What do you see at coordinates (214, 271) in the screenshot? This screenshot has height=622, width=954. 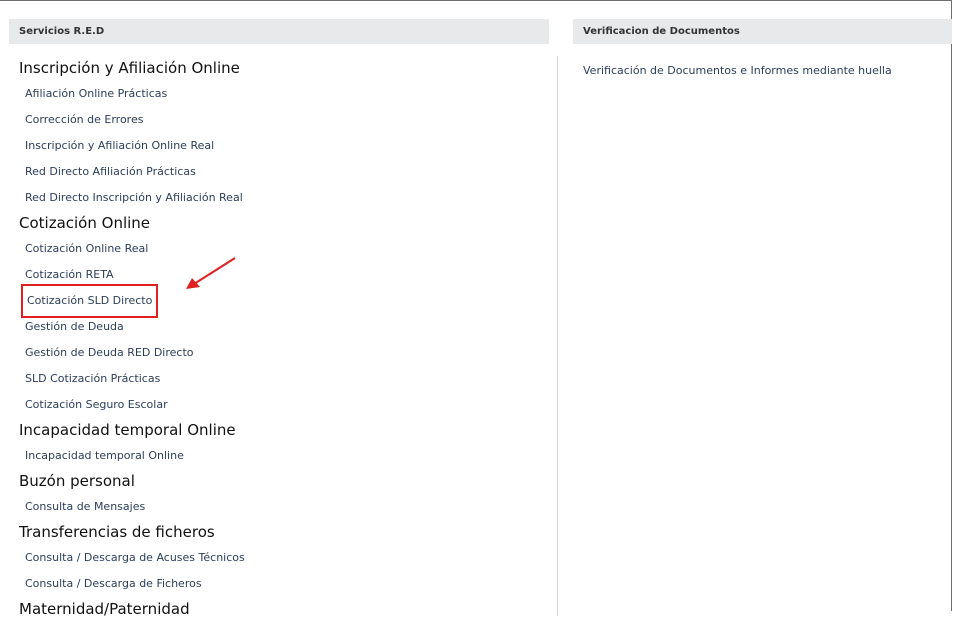 I see `arrow-shaft` at bounding box center [214, 271].